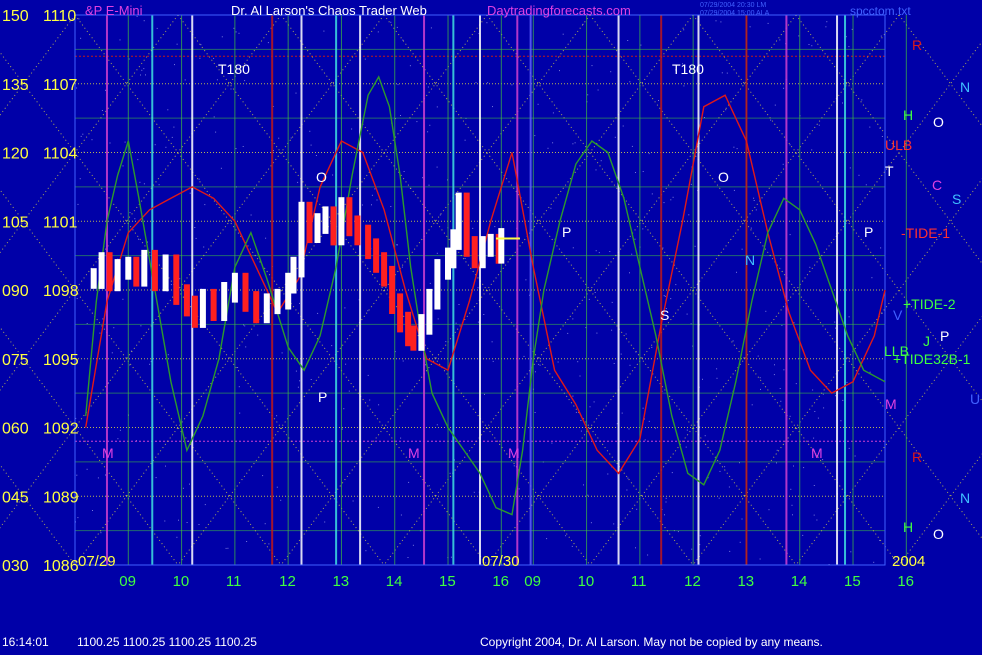 Image resolution: width=982 pixels, height=655 pixels. Describe the element at coordinates (937, 185) in the screenshot. I see `legend-label: C` at that location.